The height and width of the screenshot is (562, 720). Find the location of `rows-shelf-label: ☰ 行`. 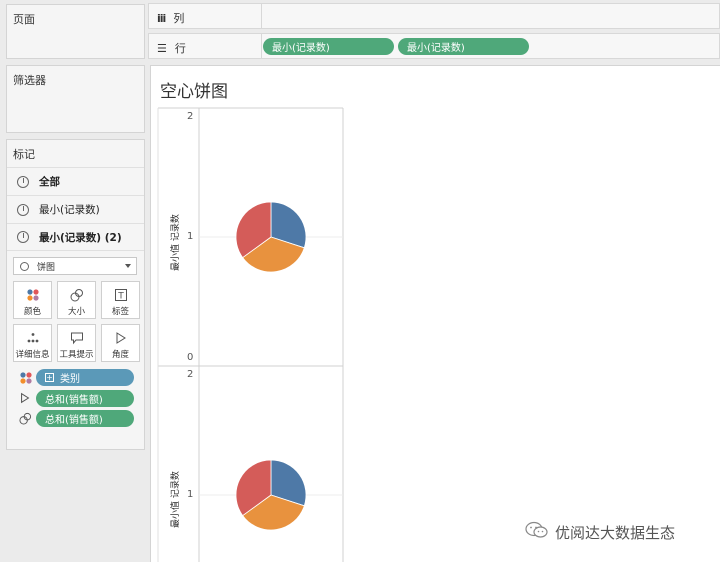

rows-shelf-label: ☰ 行 is located at coordinates (171, 48).